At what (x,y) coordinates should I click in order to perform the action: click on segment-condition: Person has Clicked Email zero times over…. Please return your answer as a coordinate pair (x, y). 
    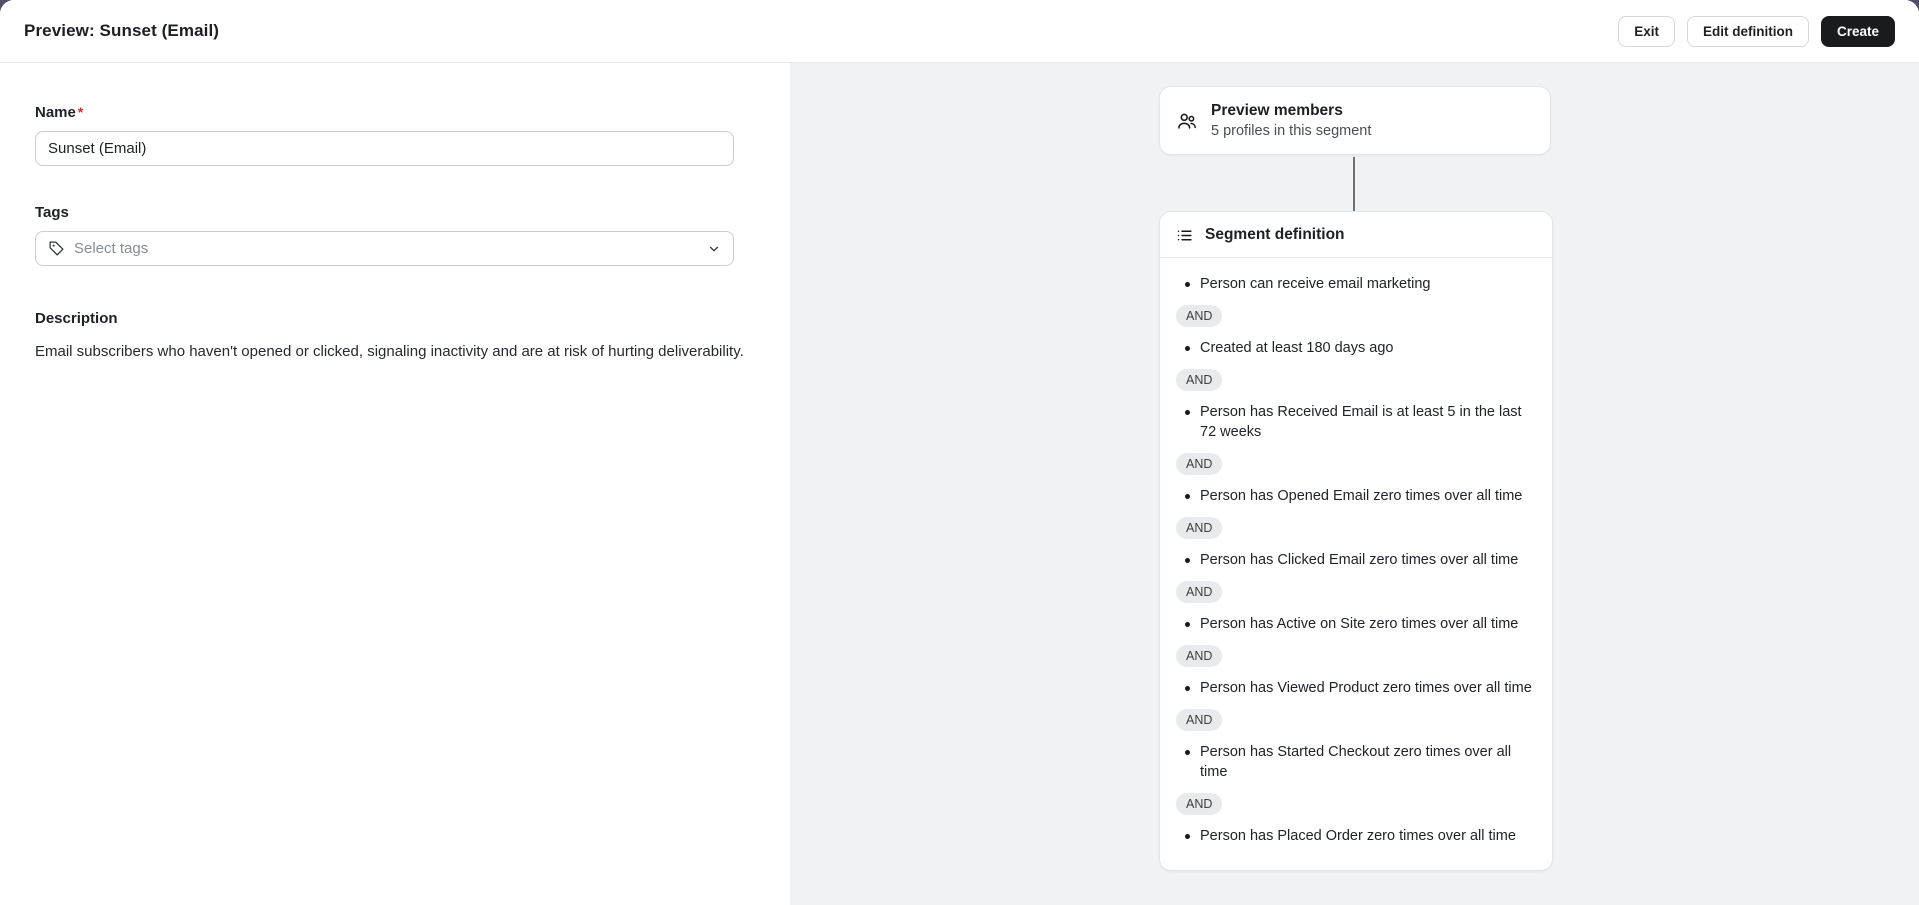
    Looking at the image, I should click on (1356, 560).